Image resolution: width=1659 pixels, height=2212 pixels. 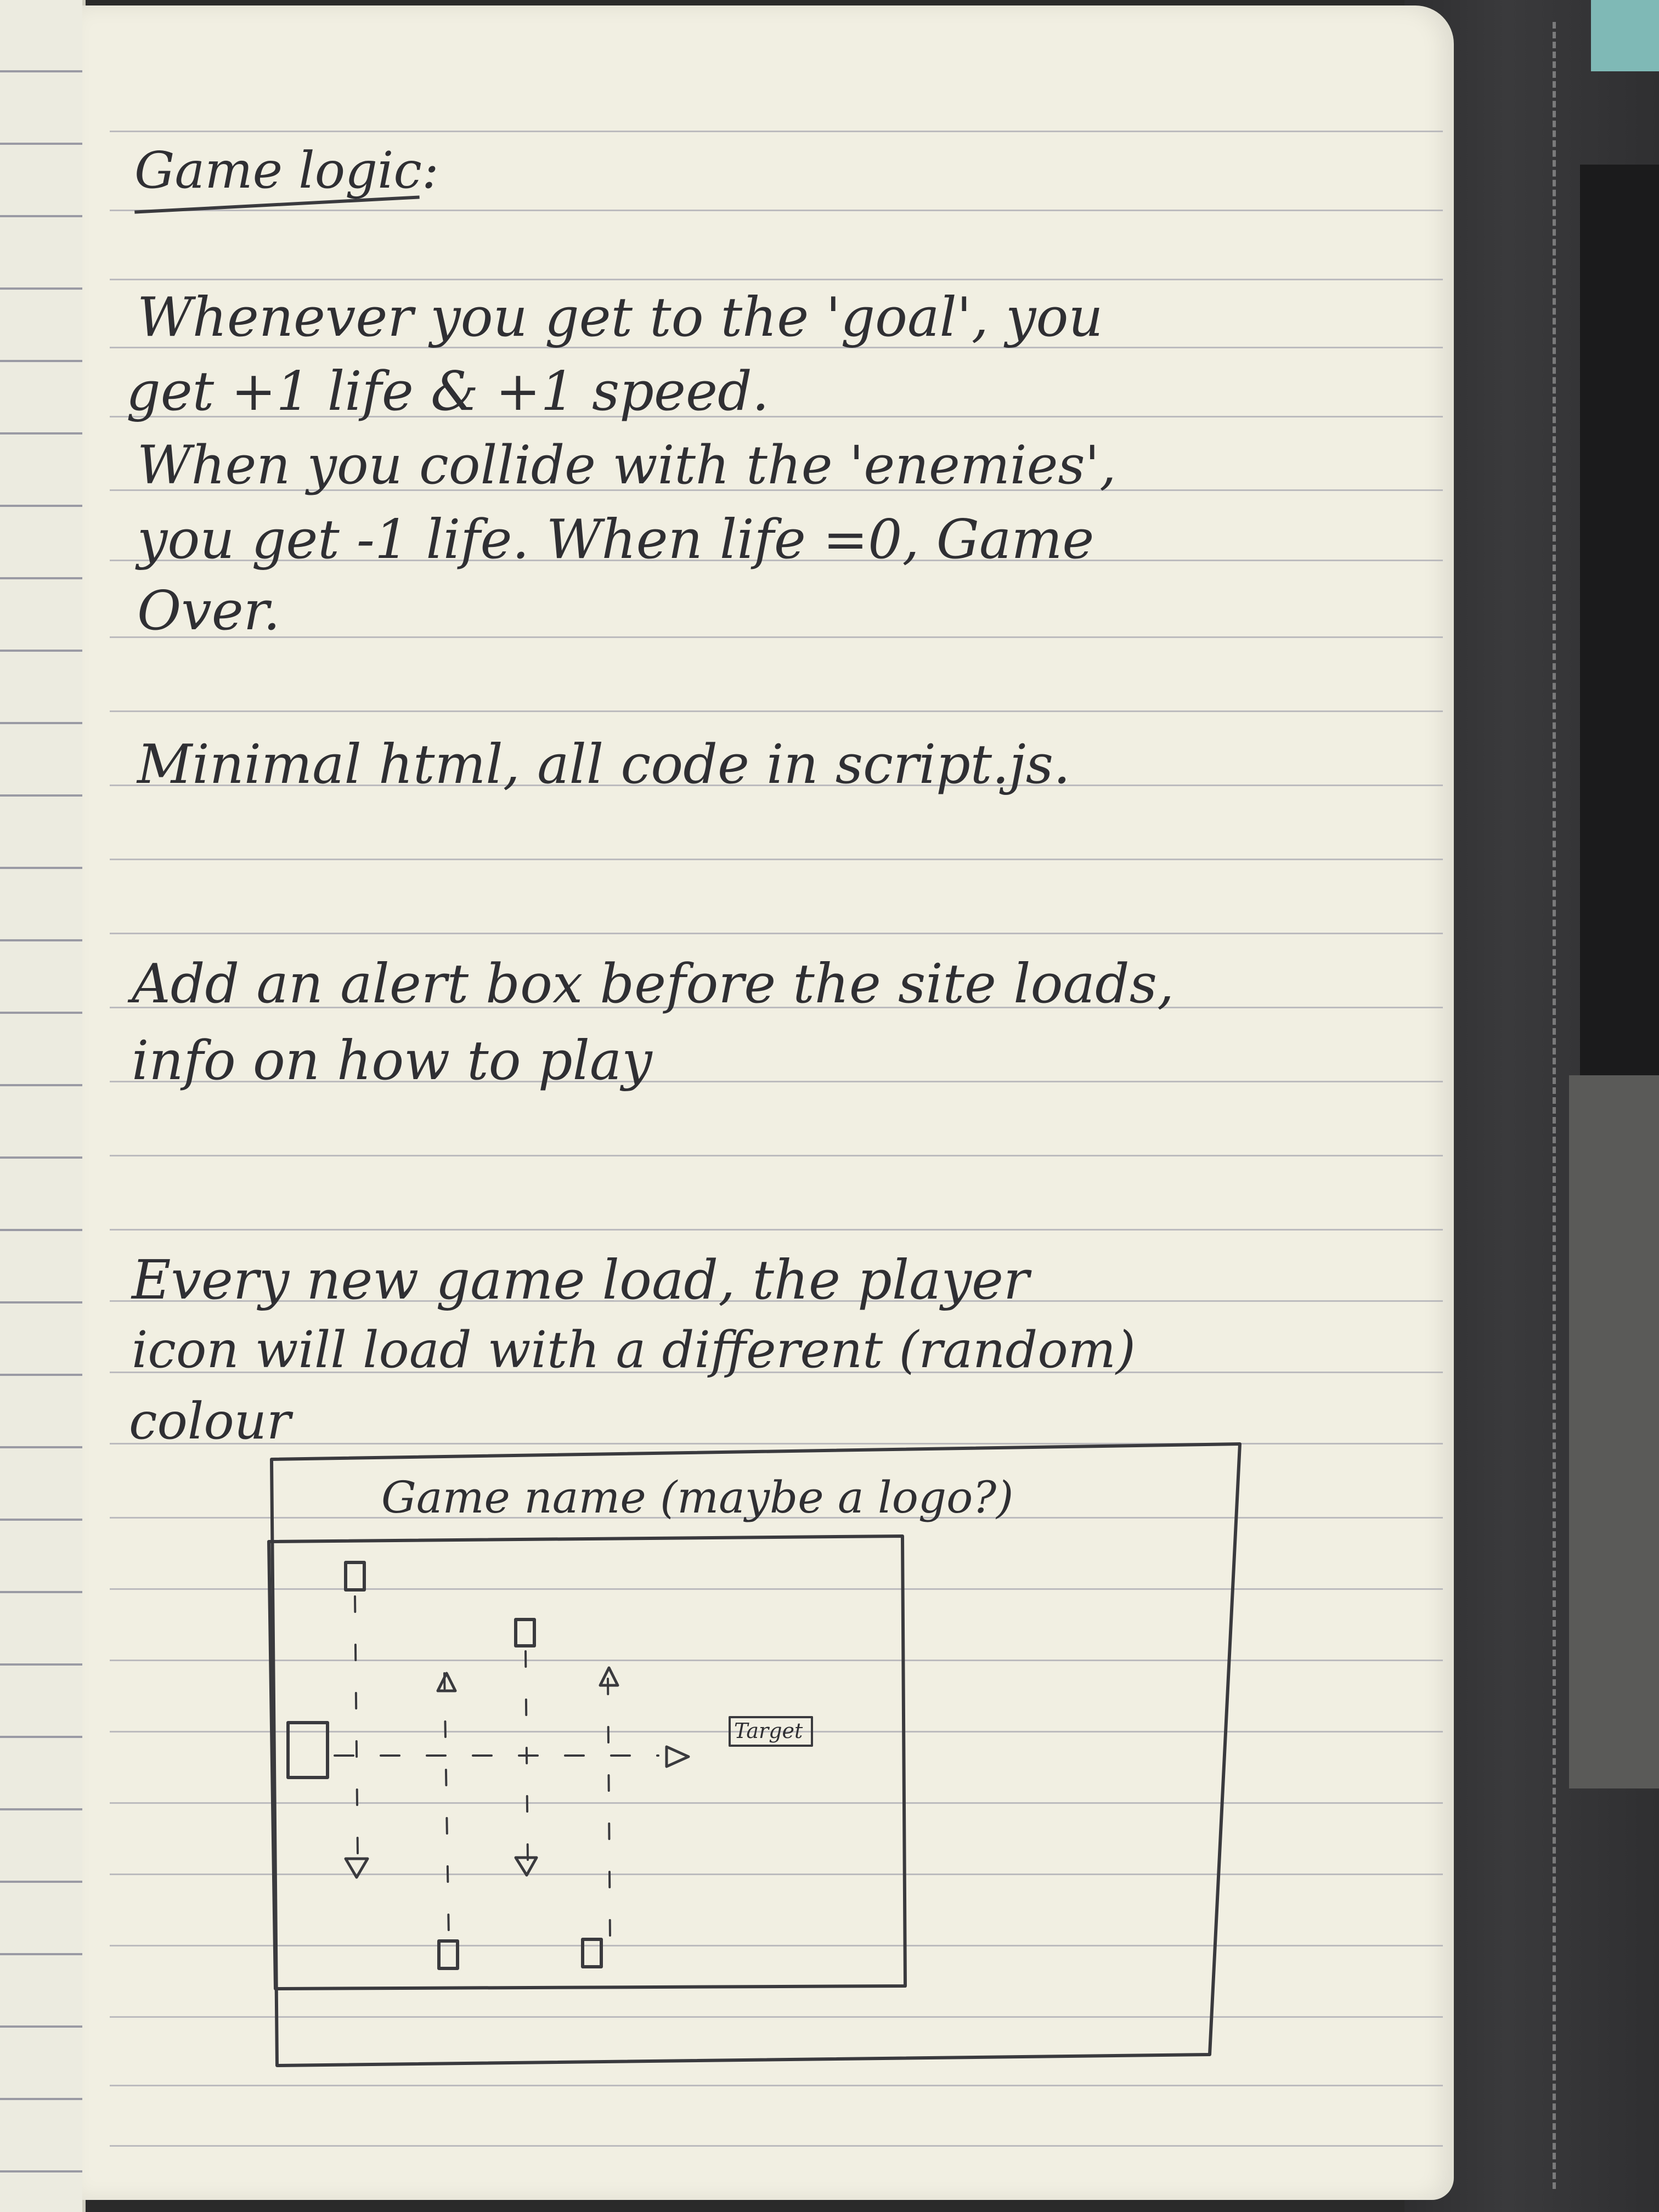 I want to click on elastic-strap, so click(x=1620, y=636).